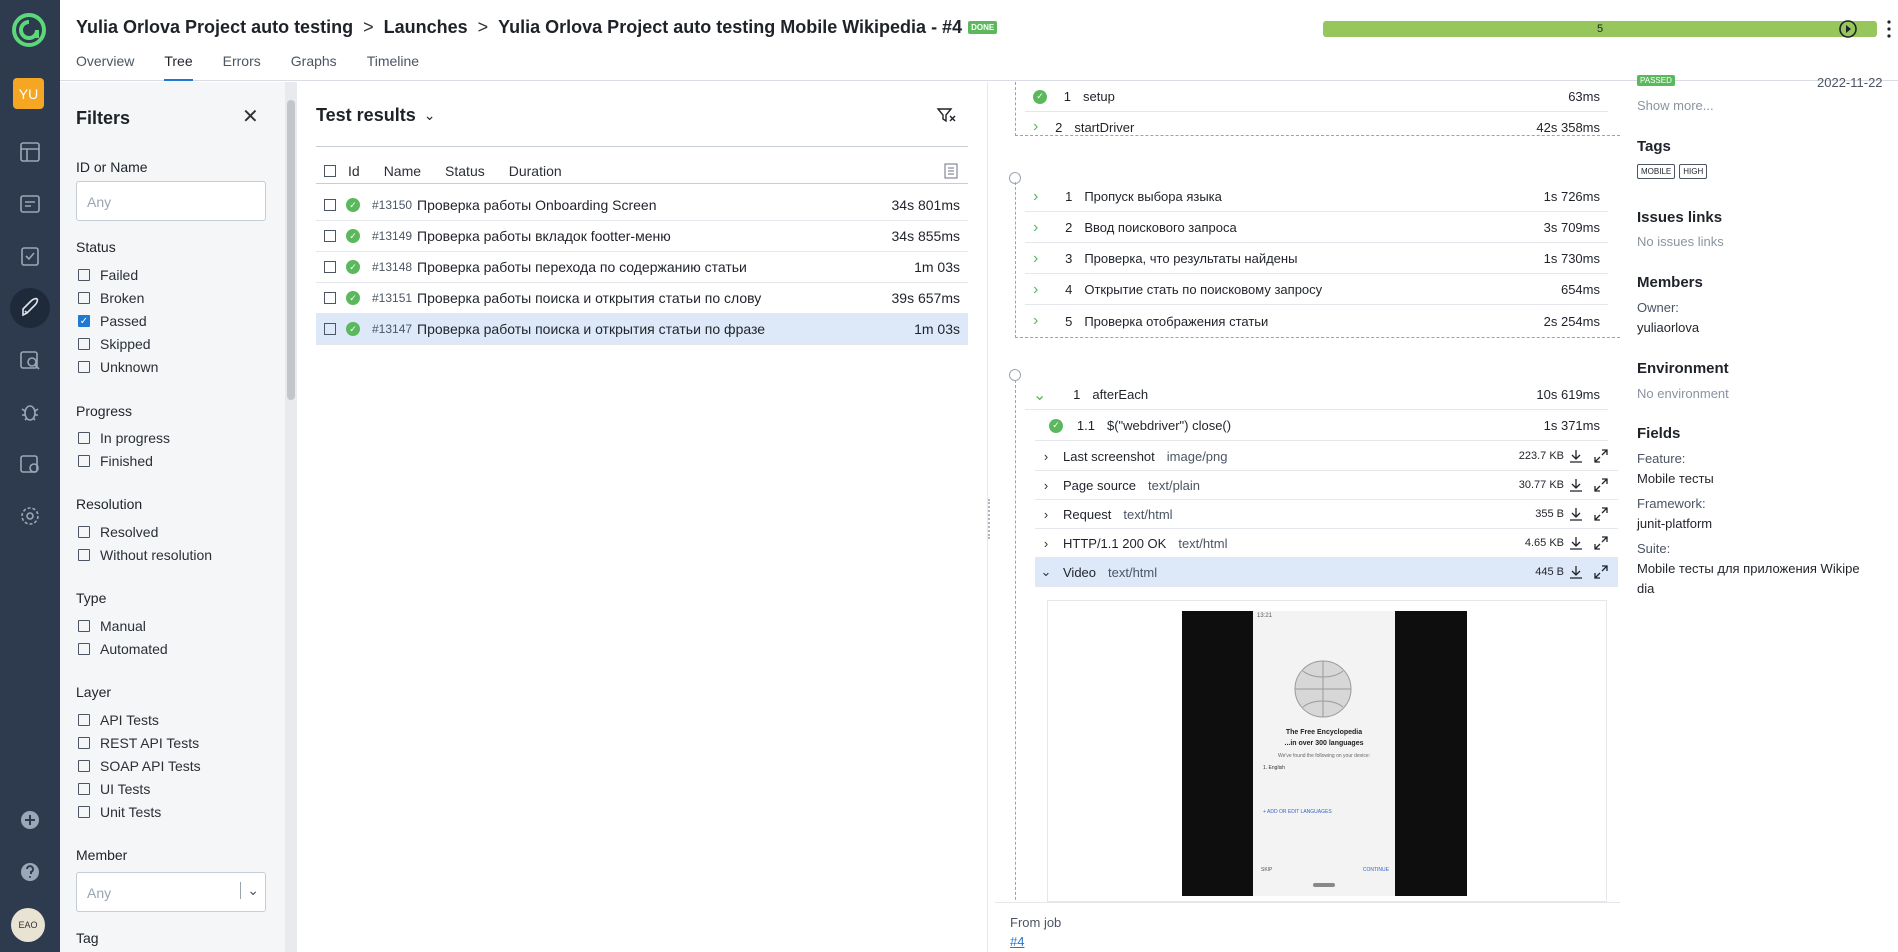 The width and height of the screenshot is (1898, 952). I want to click on column-status: Status, so click(465, 171).